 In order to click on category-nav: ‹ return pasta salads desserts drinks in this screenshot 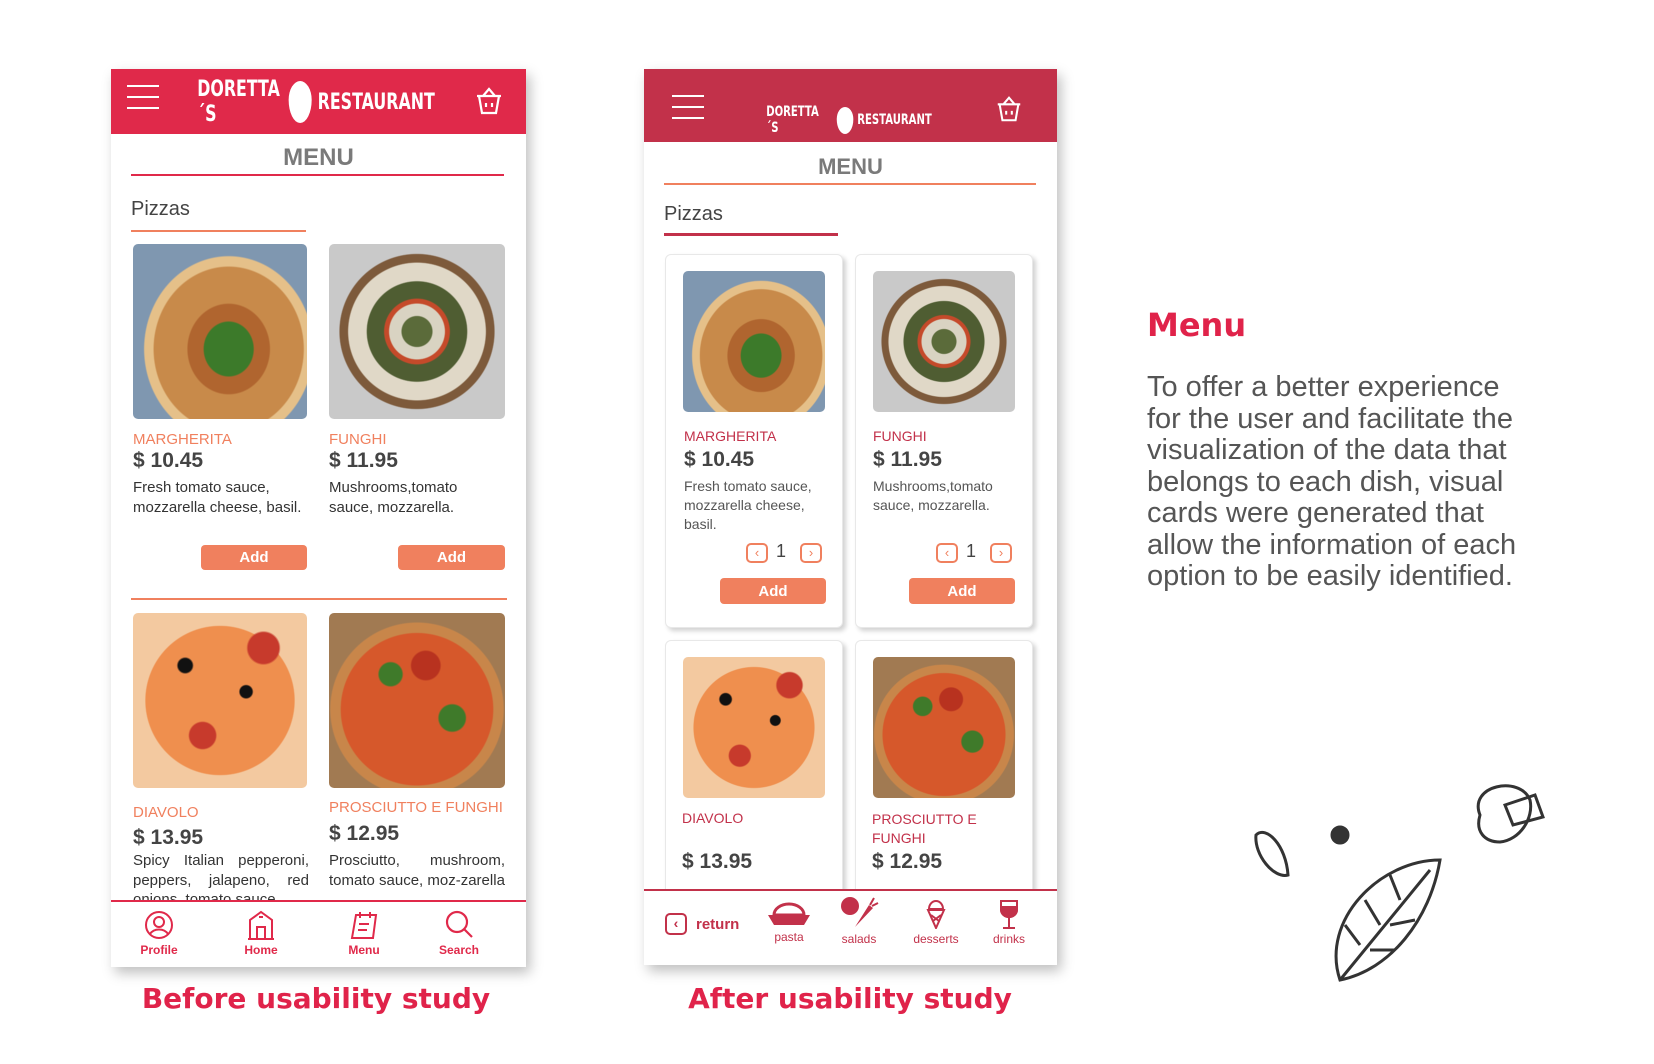, I will do `click(850, 927)`.